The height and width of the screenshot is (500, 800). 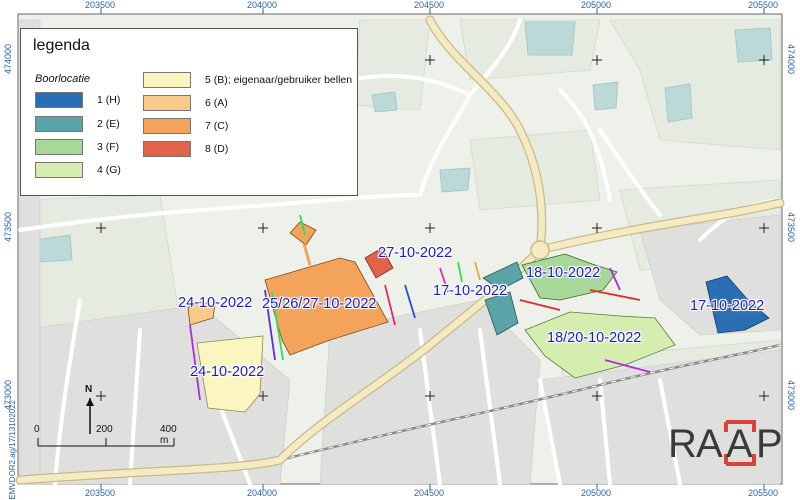 What do you see at coordinates (89, 389) in the screenshot?
I see `north-label: N` at bounding box center [89, 389].